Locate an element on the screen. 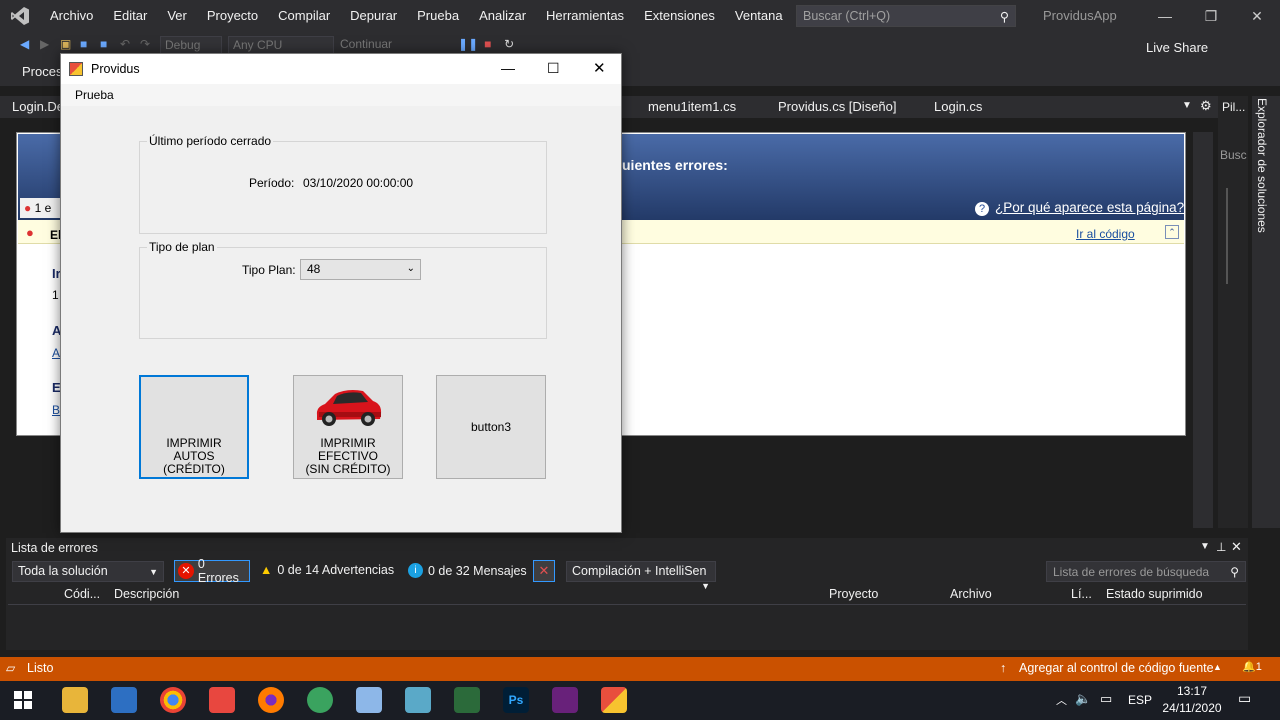 This screenshot has width=1280, height=720. error-list-search: Lista de errores de búsqueda ⚲ is located at coordinates (1146, 571).